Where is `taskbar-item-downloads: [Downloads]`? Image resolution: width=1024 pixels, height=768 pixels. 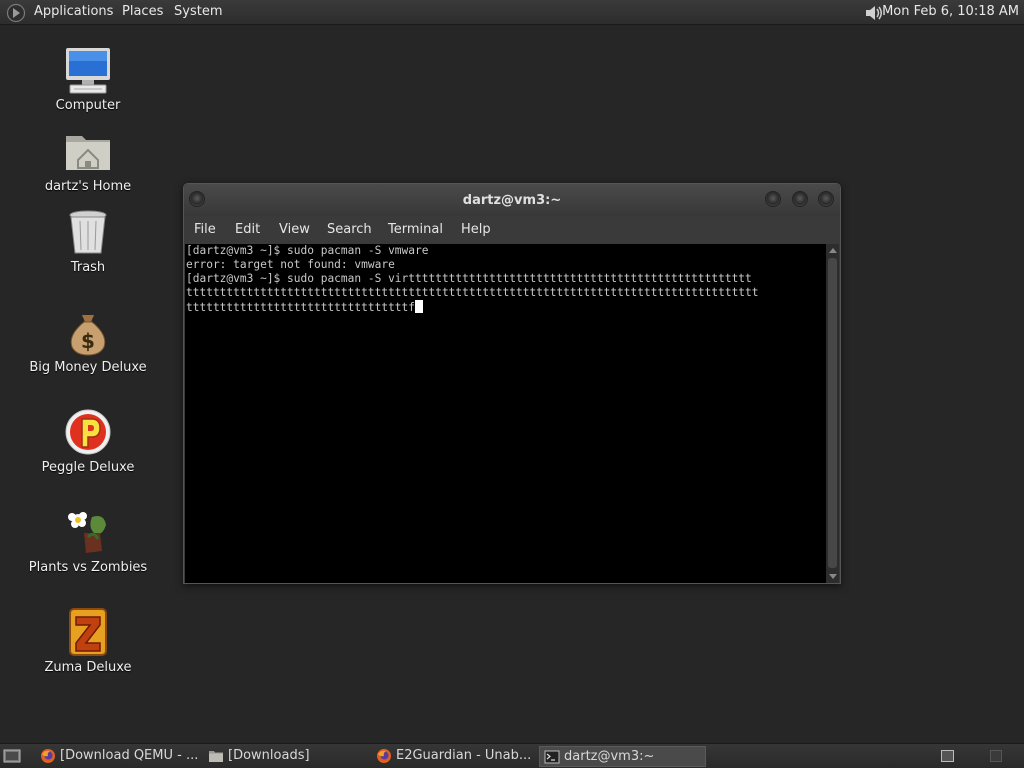
taskbar-item-downloads: [Downloads] is located at coordinates (287, 756).